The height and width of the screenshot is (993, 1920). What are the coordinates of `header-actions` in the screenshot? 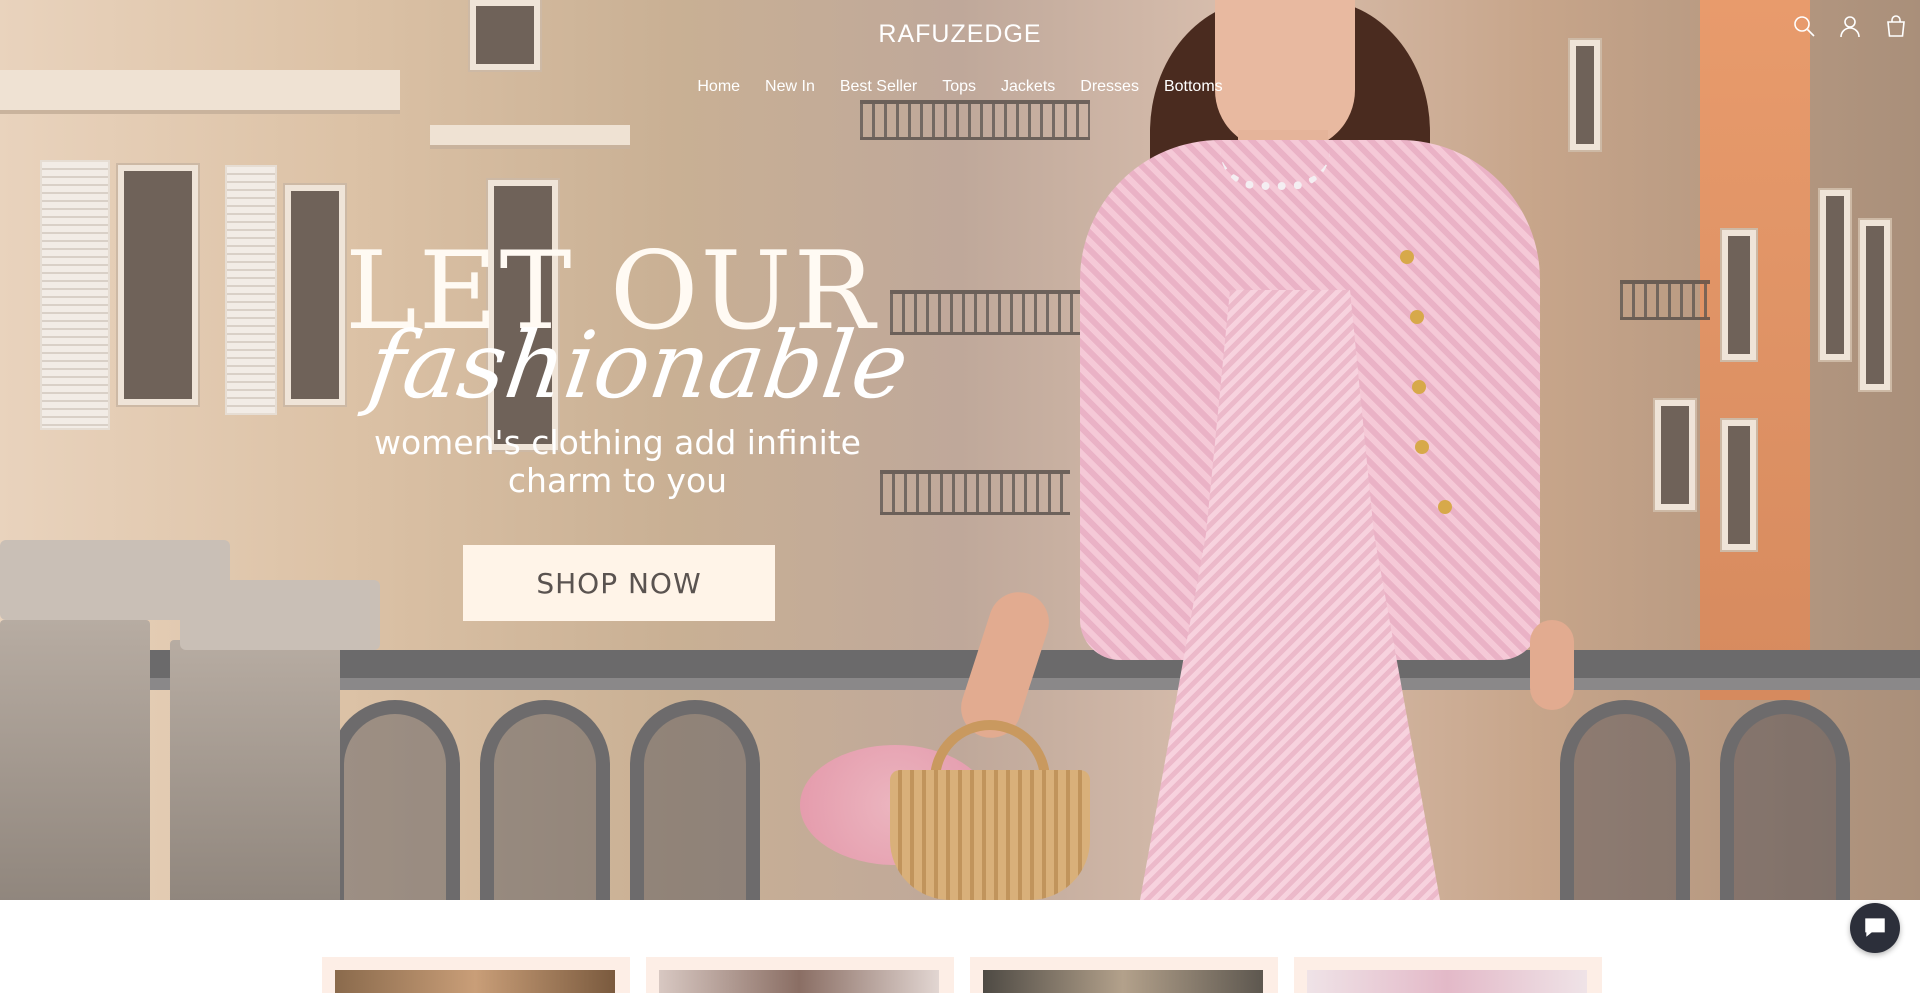 It's located at (1850, 26).